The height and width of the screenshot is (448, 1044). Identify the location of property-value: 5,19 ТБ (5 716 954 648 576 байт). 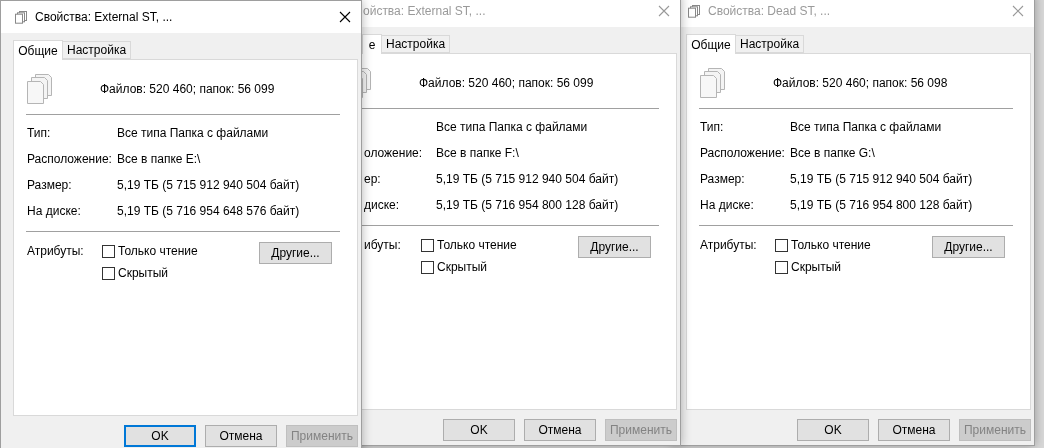
(209, 211).